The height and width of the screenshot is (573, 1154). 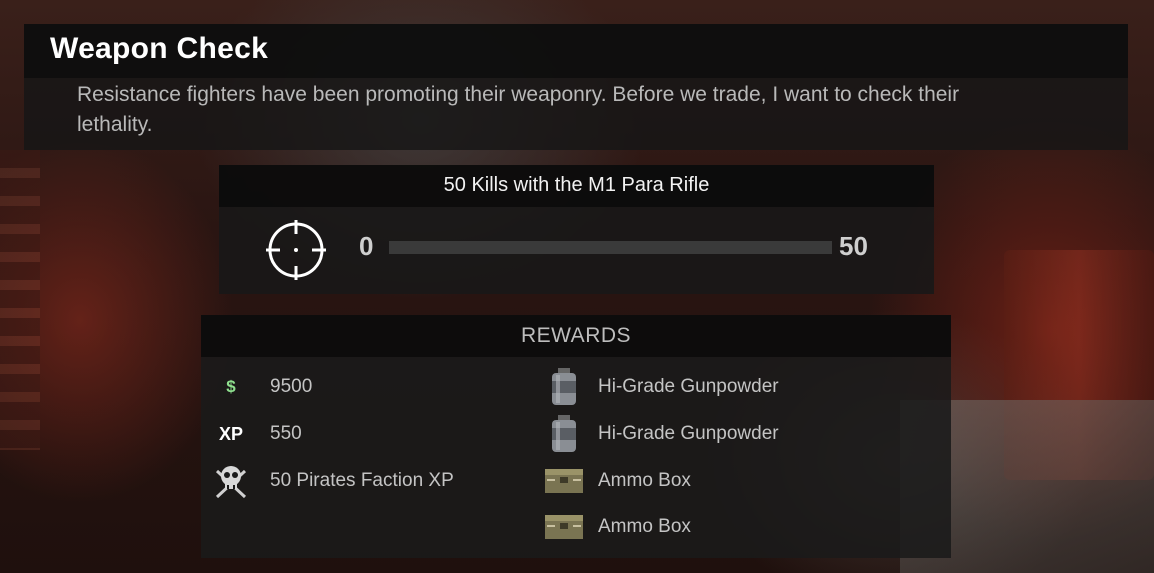 What do you see at coordinates (362, 480) in the screenshot?
I see `reward-label: 50 Pirates Faction XP` at bounding box center [362, 480].